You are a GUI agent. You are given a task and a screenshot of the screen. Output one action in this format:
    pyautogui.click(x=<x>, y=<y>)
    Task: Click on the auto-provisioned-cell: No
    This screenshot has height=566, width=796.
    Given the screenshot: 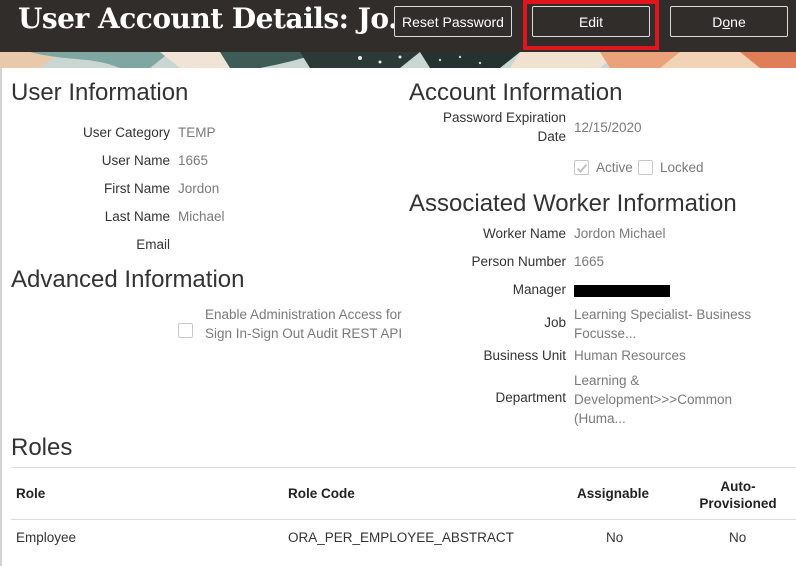 What is the action you would take?
    pyautogui.click(x=738, y=537)
    